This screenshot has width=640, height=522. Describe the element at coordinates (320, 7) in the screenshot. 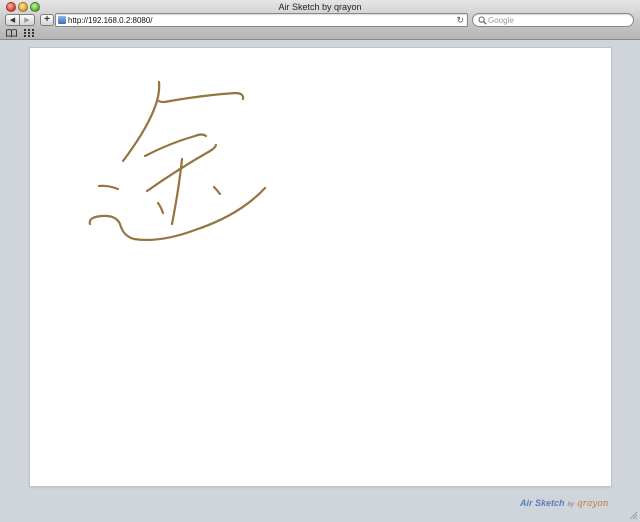

I see `window-title: Air Sketch by qrayon` at that location.